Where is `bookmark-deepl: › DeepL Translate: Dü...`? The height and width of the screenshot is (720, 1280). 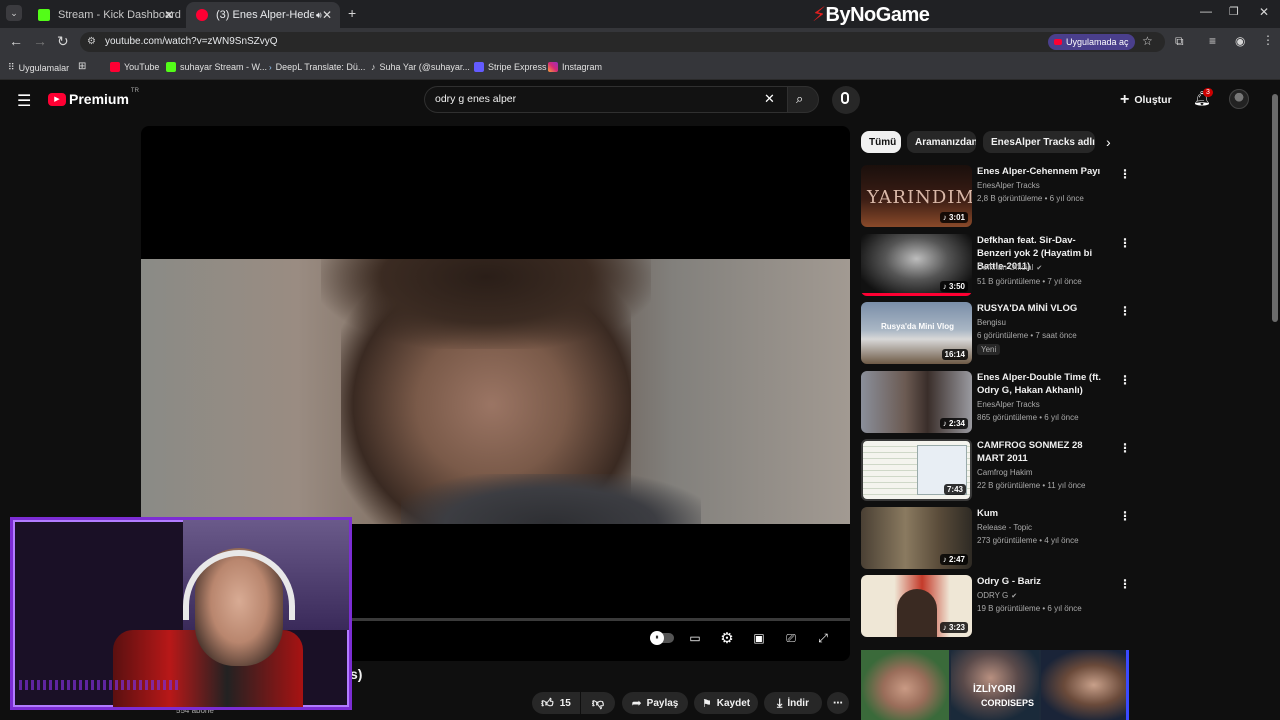 bookmark-deepl: › DeepL Translate: Dü... is located at coordinates (317, 67).